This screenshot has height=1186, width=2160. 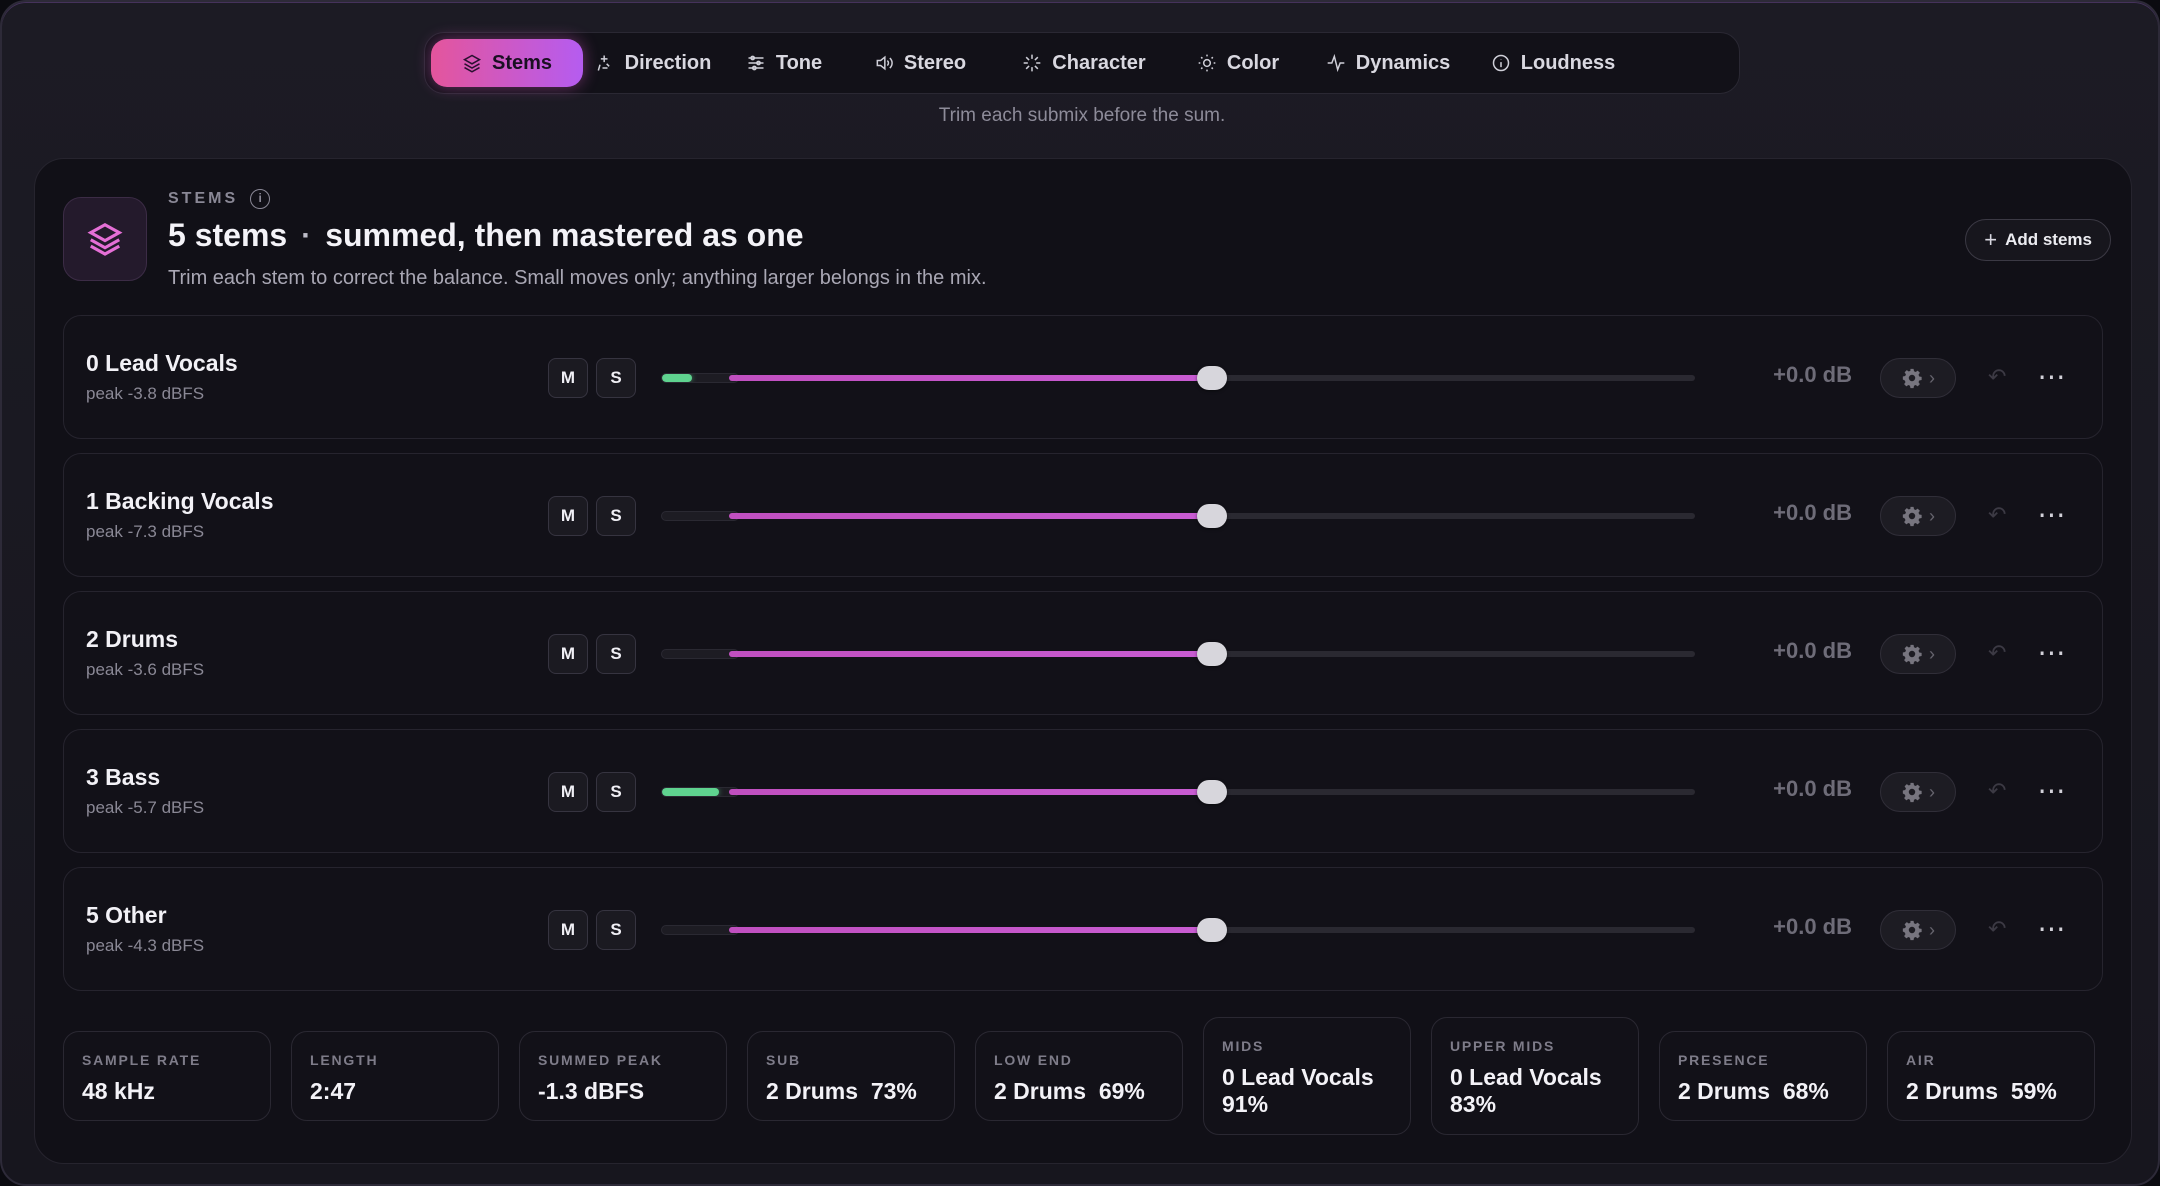 What do you see at coordinates (1912, 654) in the screenshot?
I see `gear-icon` at bounding box center [1912, 654].